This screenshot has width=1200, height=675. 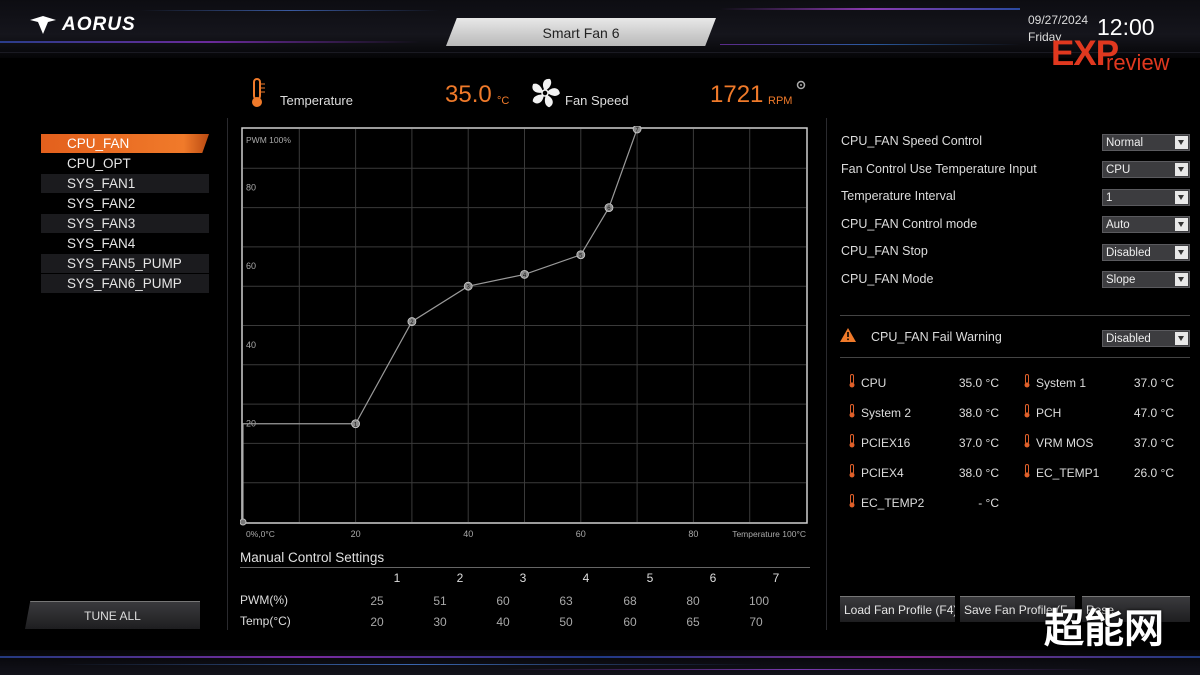 I want to click on pwm-row-label: PWM(%), so click(x=264, y=600).